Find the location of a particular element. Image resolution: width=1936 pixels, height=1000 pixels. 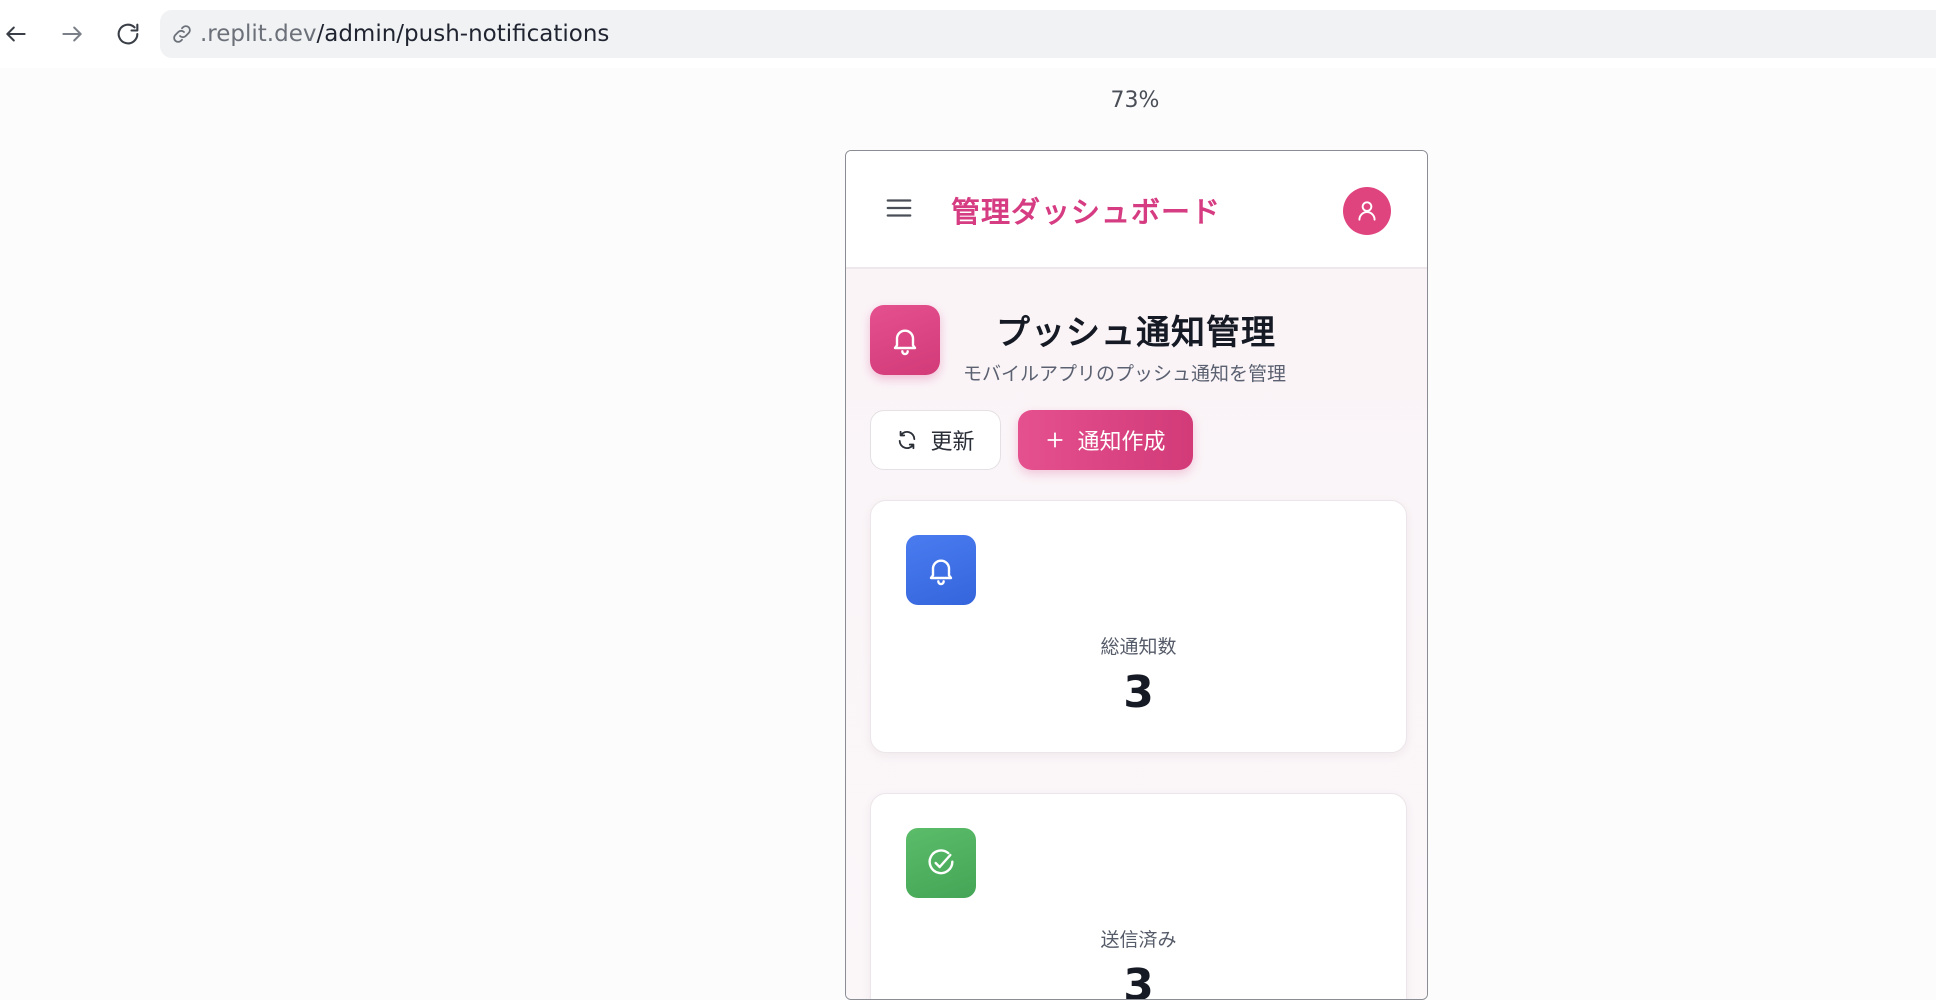

arrow-left-icon is located at coordinates (16, 34).